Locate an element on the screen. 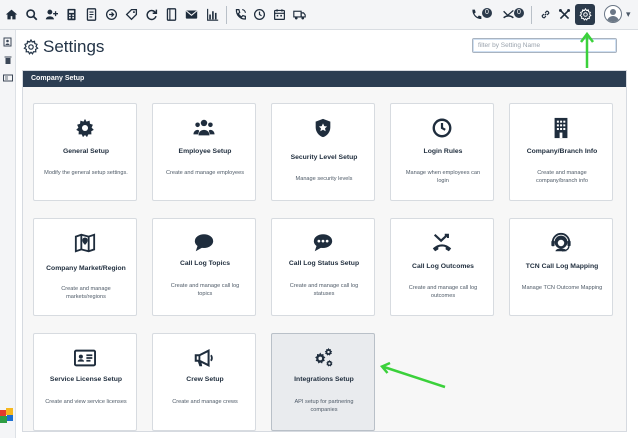 Image resolution: width=638 pixels, height=438 pixels. contacts-icon is located at coordinates (8, 40).